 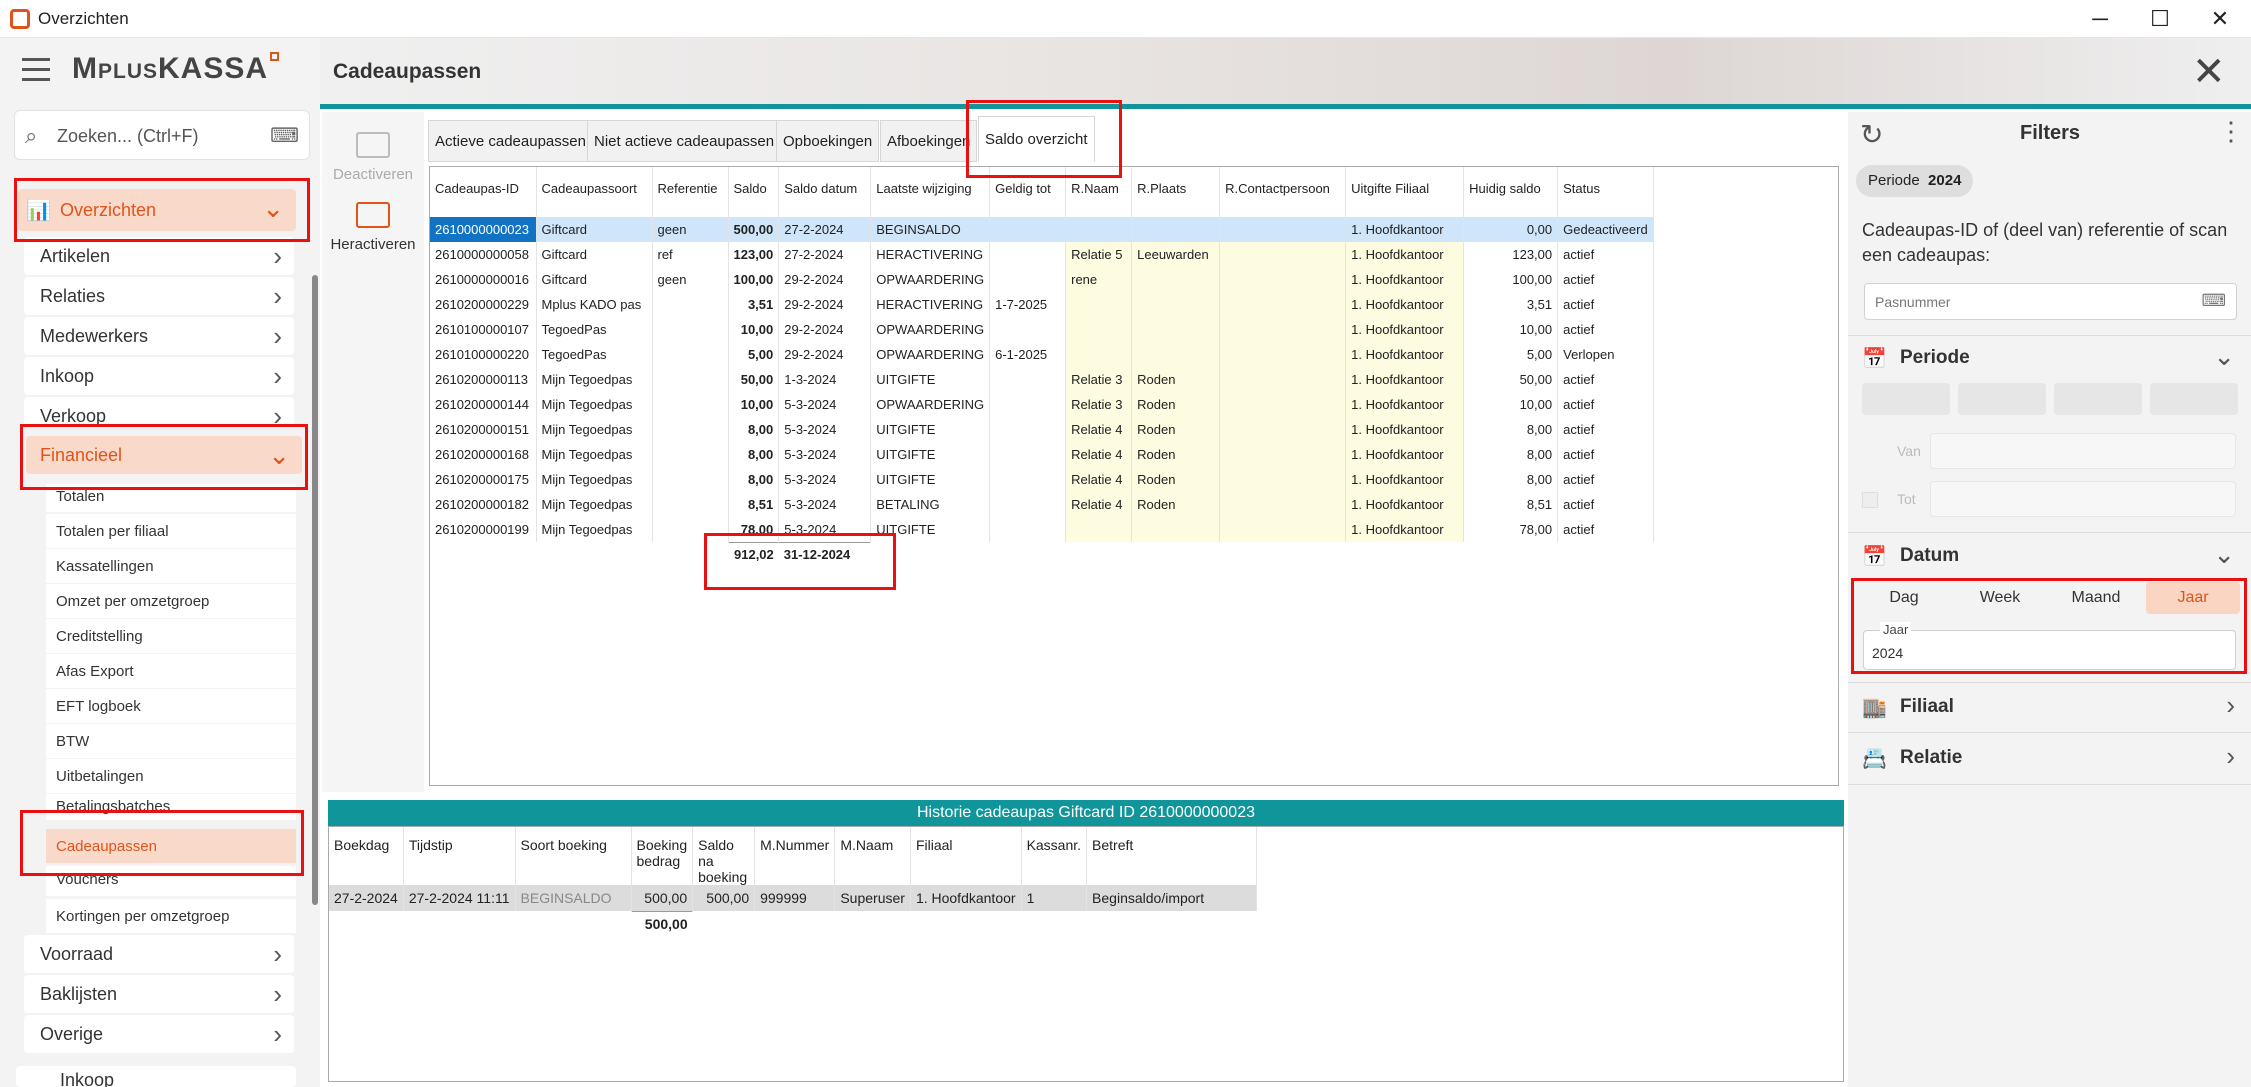 I want to click on deactivate-button: Deactiveren, so click(x=373, y=157).